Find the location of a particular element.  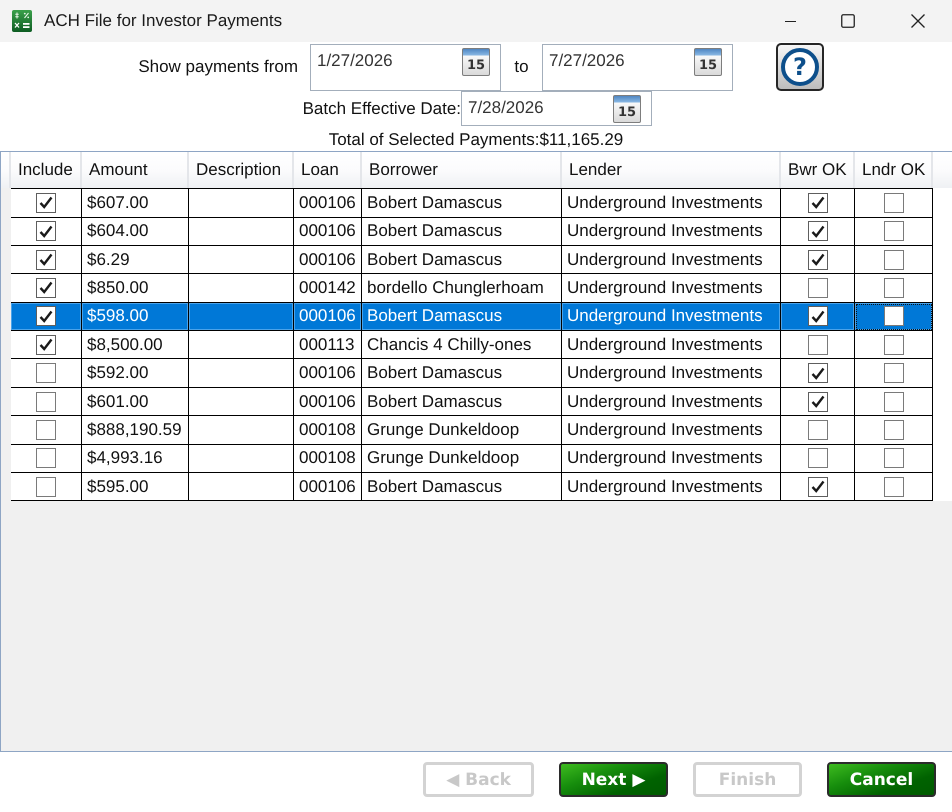

table-row: $6.29 000106 Bobert Damascus Underground Investments is located at coordinates (481, 260).